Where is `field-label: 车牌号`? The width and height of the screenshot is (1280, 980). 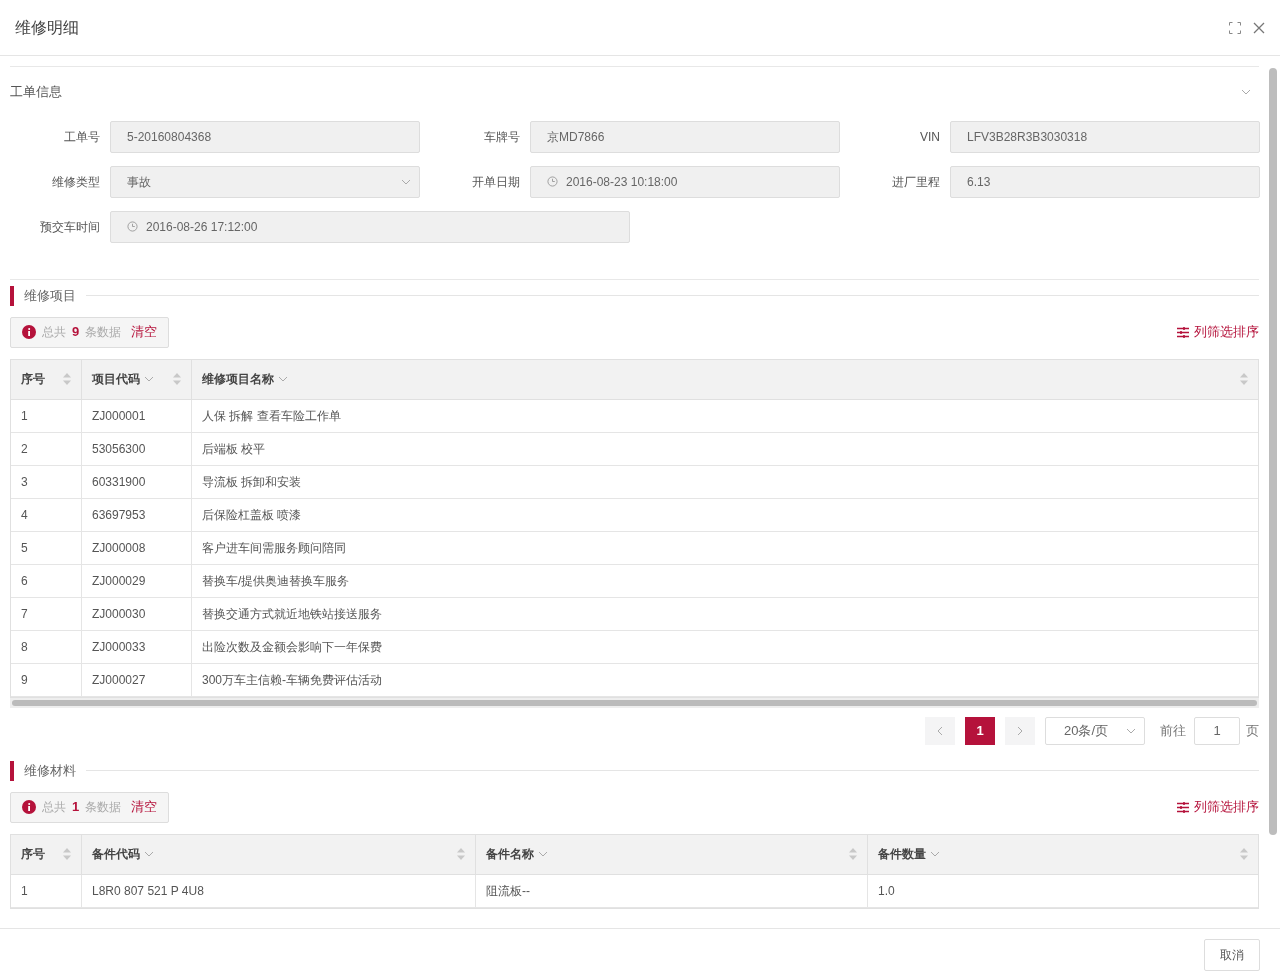
field-label: 车牌号 is located at coordinates (502, 137).